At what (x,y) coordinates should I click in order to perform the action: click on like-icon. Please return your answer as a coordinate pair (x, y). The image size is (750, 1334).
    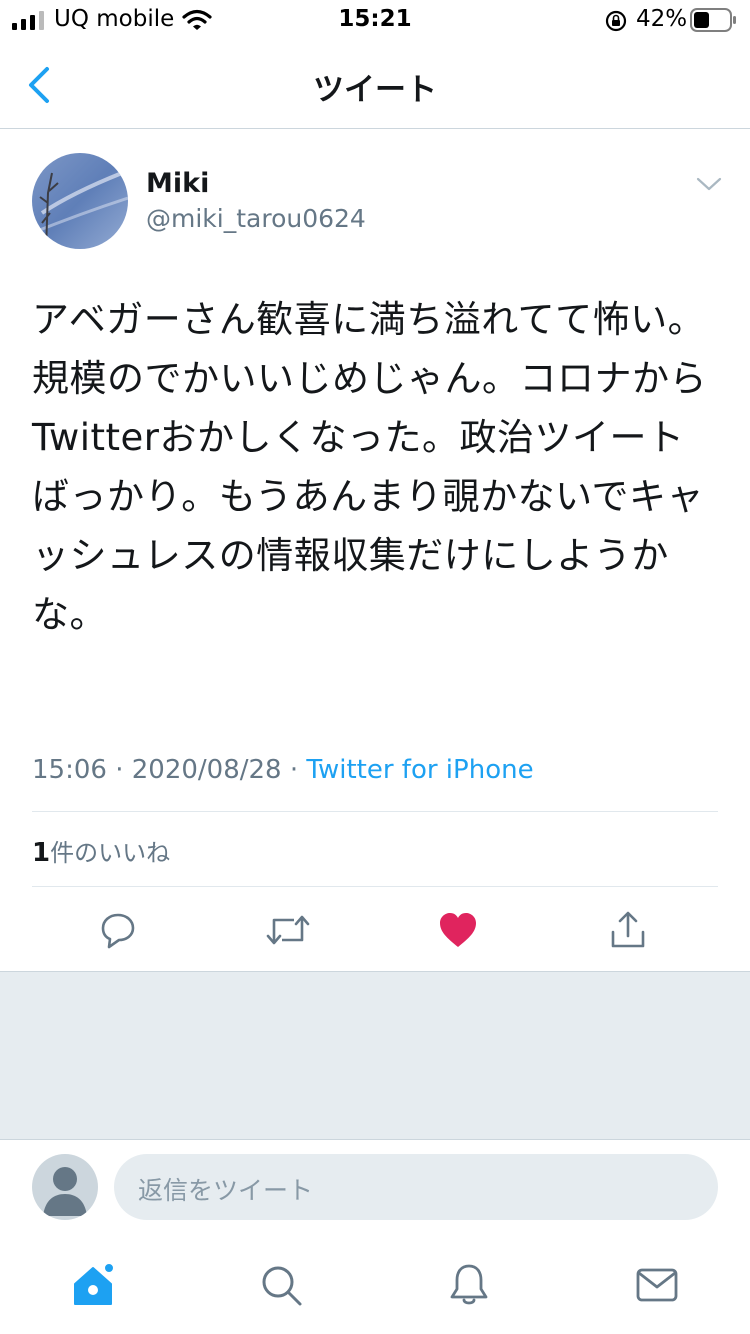
    Looking at the image, I should click on (458, 930).